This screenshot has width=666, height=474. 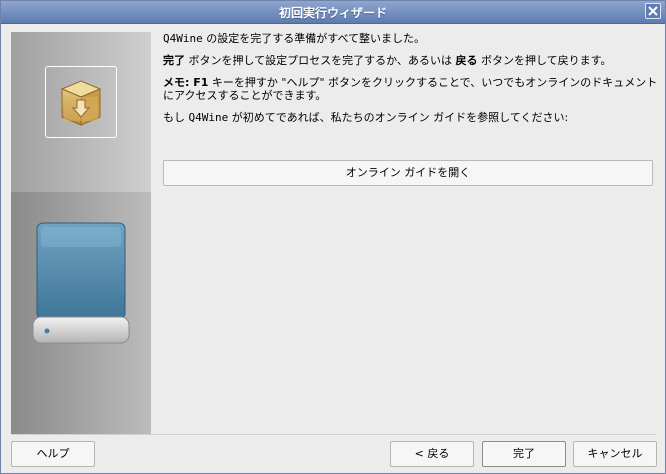 What do you see at coordinates (524, 454) in the screenshot?
I see `finish-button: 完了` at bounding box center [524, 454].